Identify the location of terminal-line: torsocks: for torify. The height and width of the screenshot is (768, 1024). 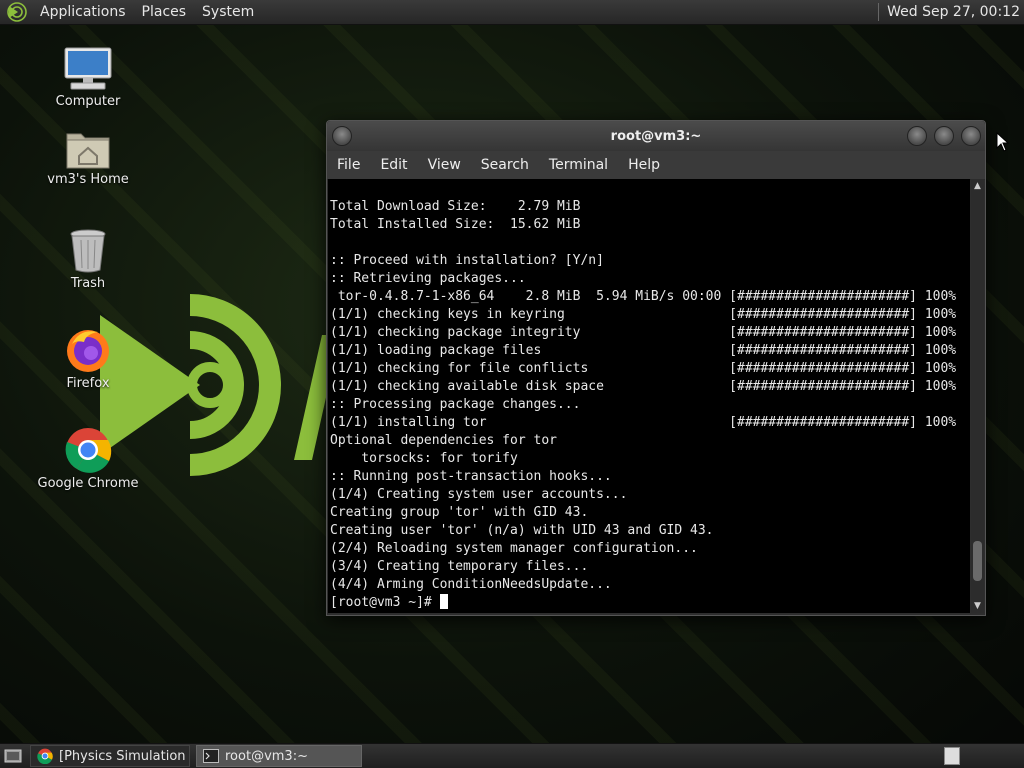
(424, 458).